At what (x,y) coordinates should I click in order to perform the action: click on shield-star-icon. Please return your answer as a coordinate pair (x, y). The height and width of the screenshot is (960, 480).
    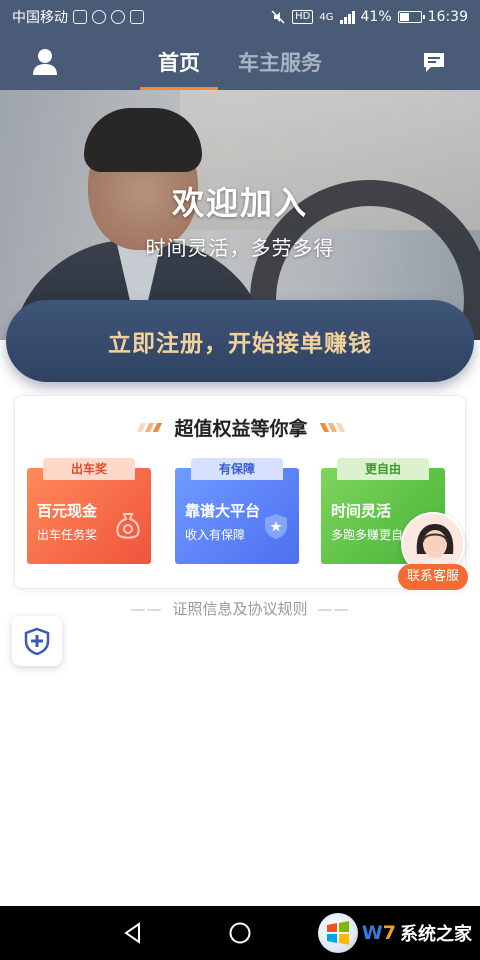
    Looking at the image, I should click on (276, 526).